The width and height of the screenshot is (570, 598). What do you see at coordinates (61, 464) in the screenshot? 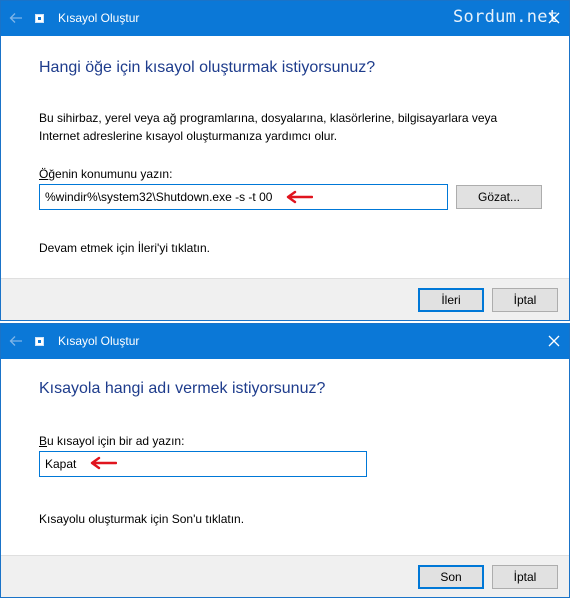
I see `shortcut-name-value: Kapat` at bounding box center [61, 464].